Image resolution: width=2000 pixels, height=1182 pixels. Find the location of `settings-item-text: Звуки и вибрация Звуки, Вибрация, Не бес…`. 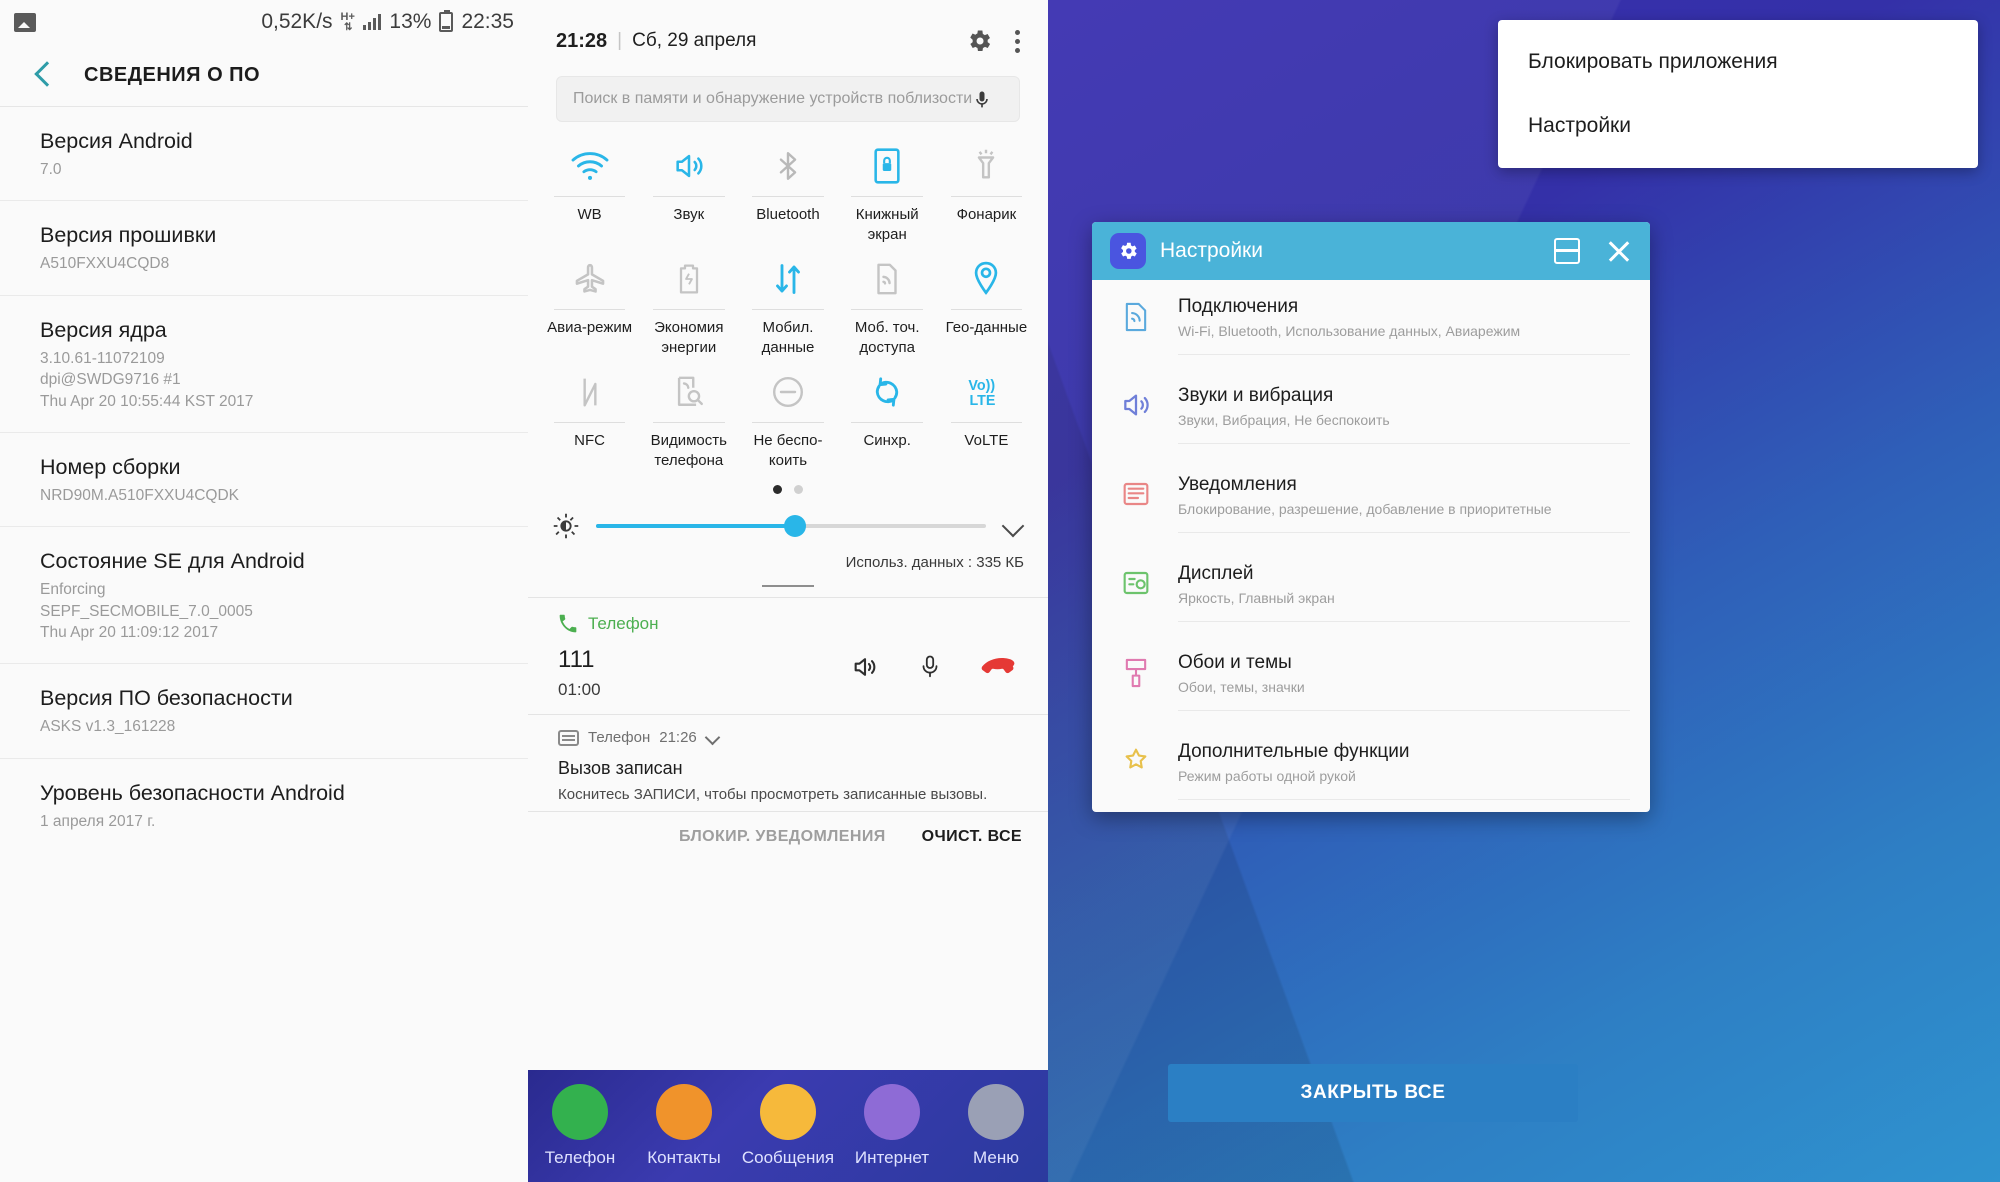

settings-item-text: Звуки и вибрация Звуки, Вибрация, Не бес… is located at coordinates (1404, 414).